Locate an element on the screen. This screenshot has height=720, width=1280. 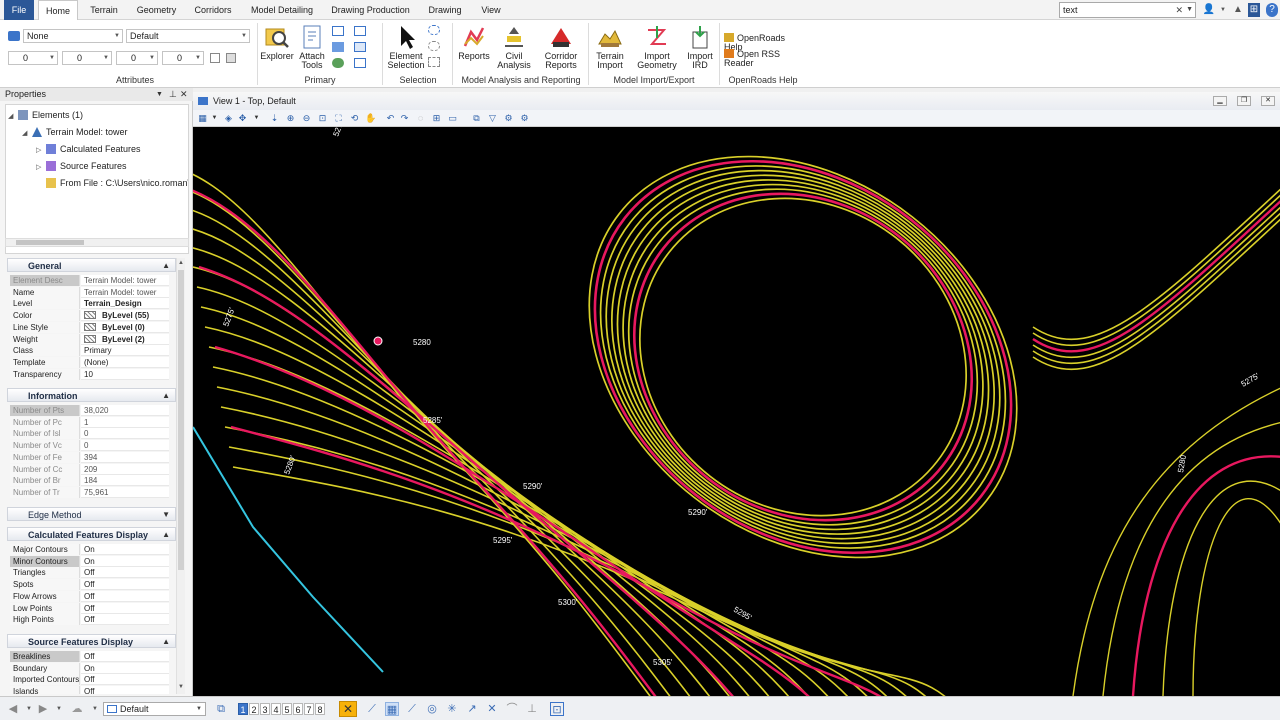
window-area-icon: ⊡ is located at coordinates (322, 118).